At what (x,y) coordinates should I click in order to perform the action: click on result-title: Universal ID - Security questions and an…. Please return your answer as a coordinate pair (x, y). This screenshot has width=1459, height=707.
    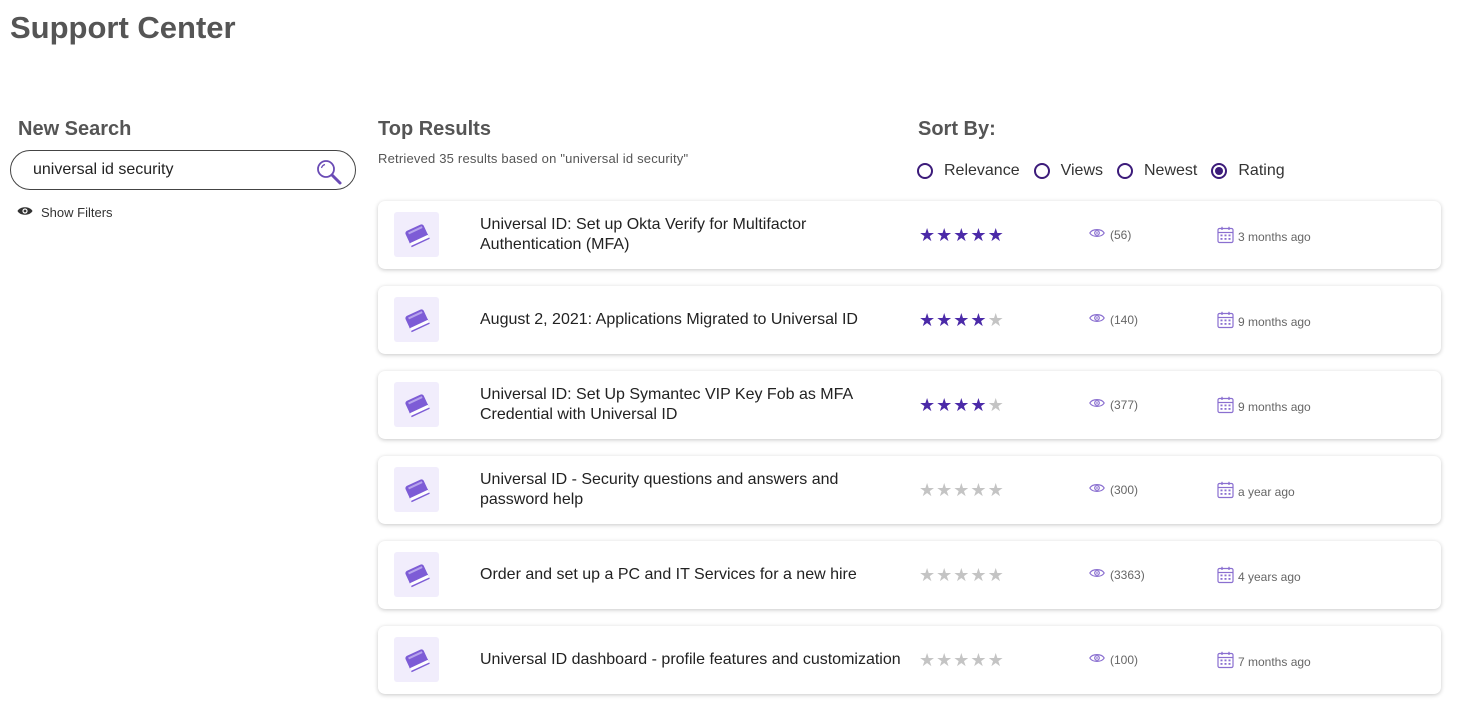
    Looking at the image, I should click on (695, 490).